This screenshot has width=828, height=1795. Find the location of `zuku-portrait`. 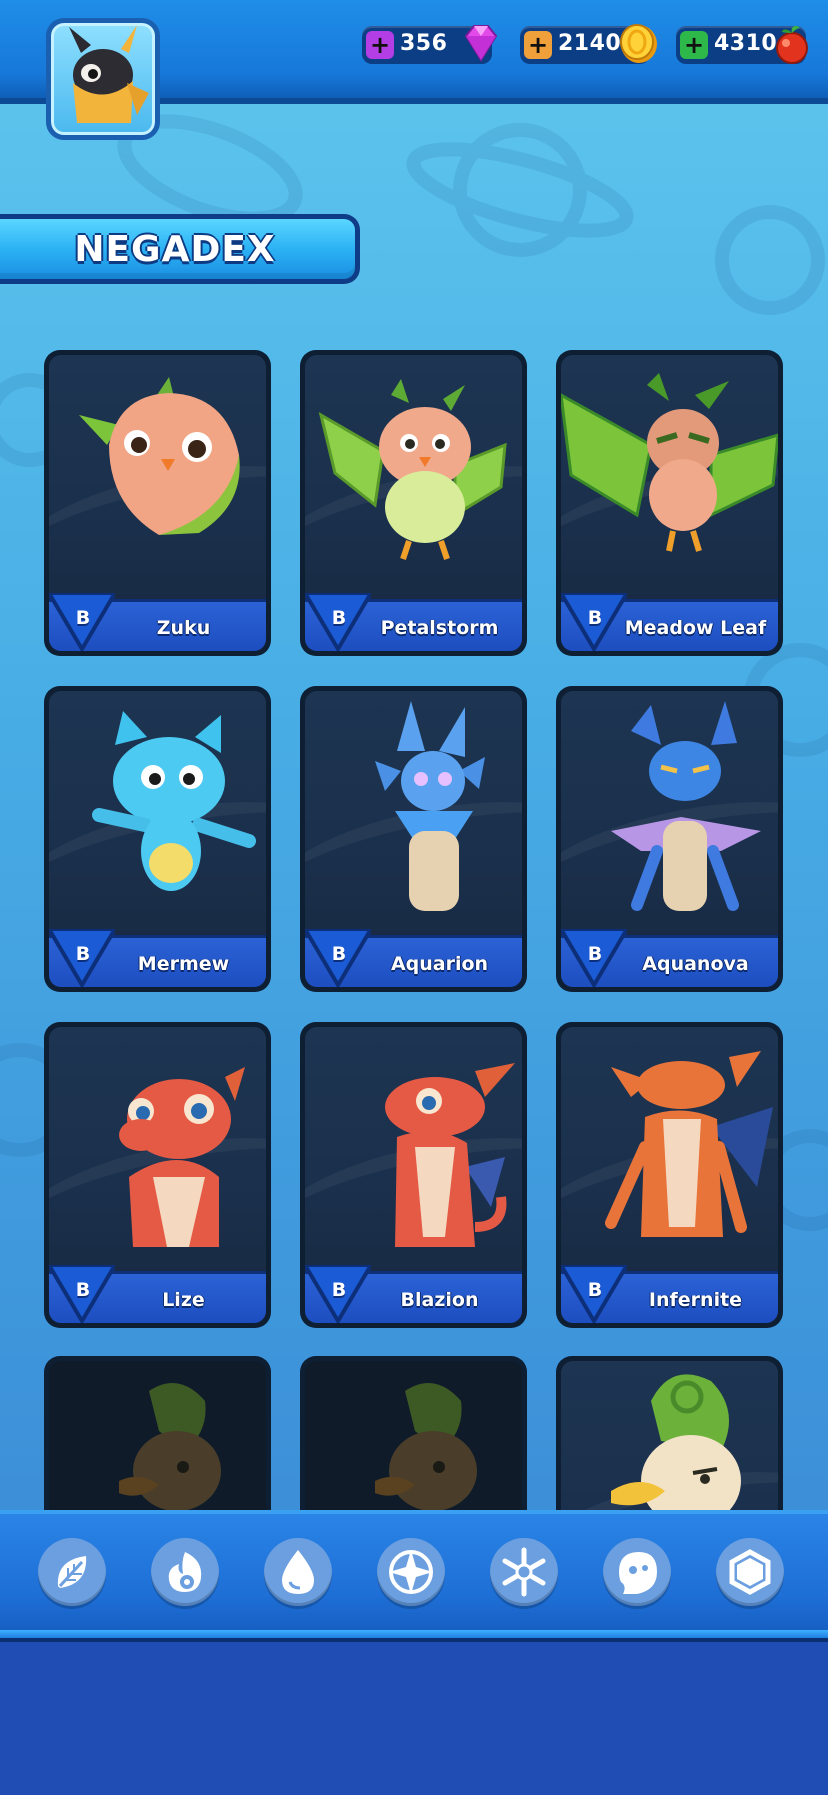

zuku-portrait is located at coordinates (159, 456).